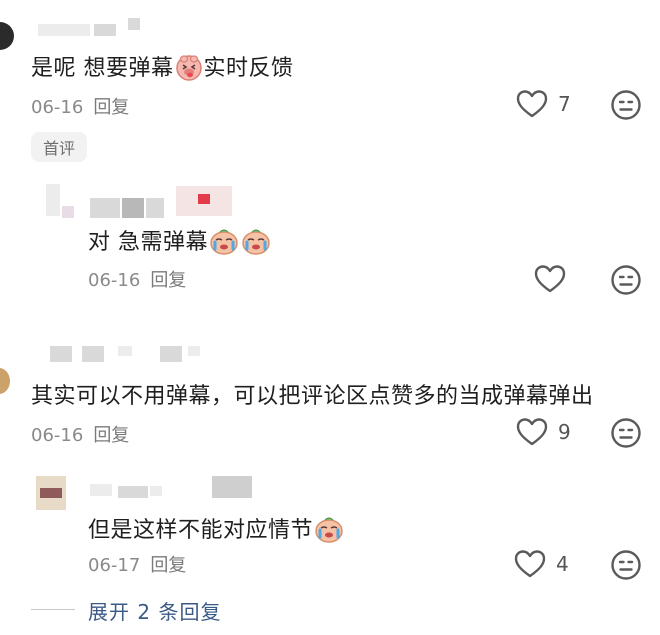  I want to click on comment-text: 其实可以不用弹幕，可以把评论区点赞多的当成弹幕弹出, so click(312, 396).